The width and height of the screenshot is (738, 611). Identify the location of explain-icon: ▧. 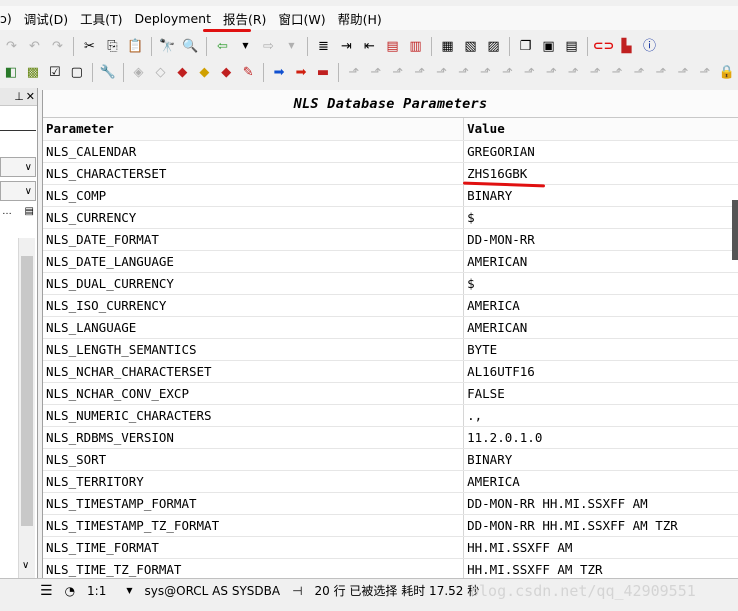
(470, 46).